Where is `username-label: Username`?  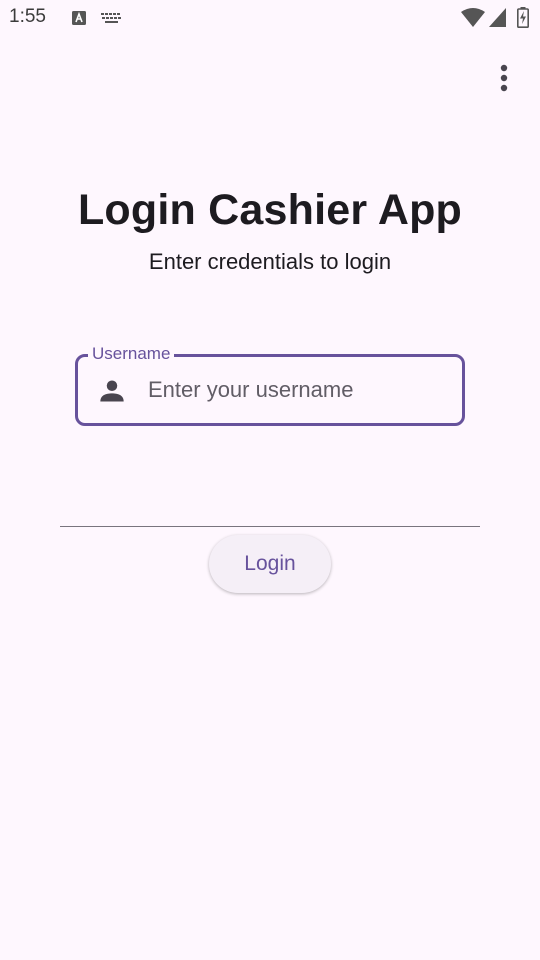
username-label: Username is located at coordinates (131, 354).